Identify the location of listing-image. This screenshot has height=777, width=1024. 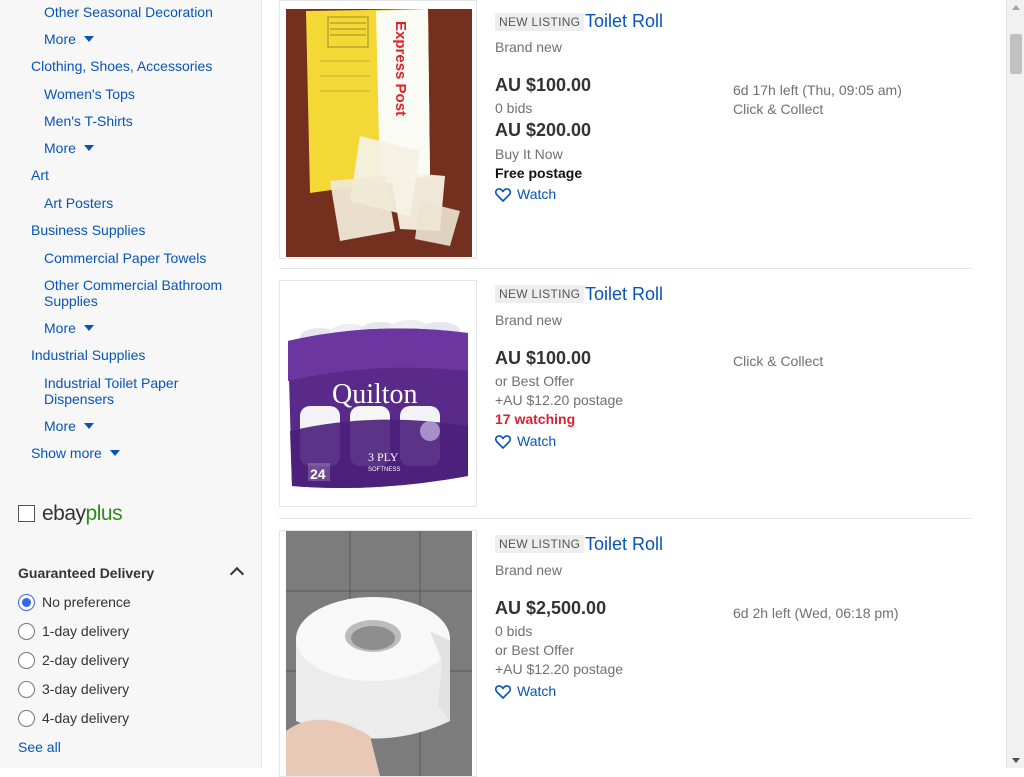
(378, 653).